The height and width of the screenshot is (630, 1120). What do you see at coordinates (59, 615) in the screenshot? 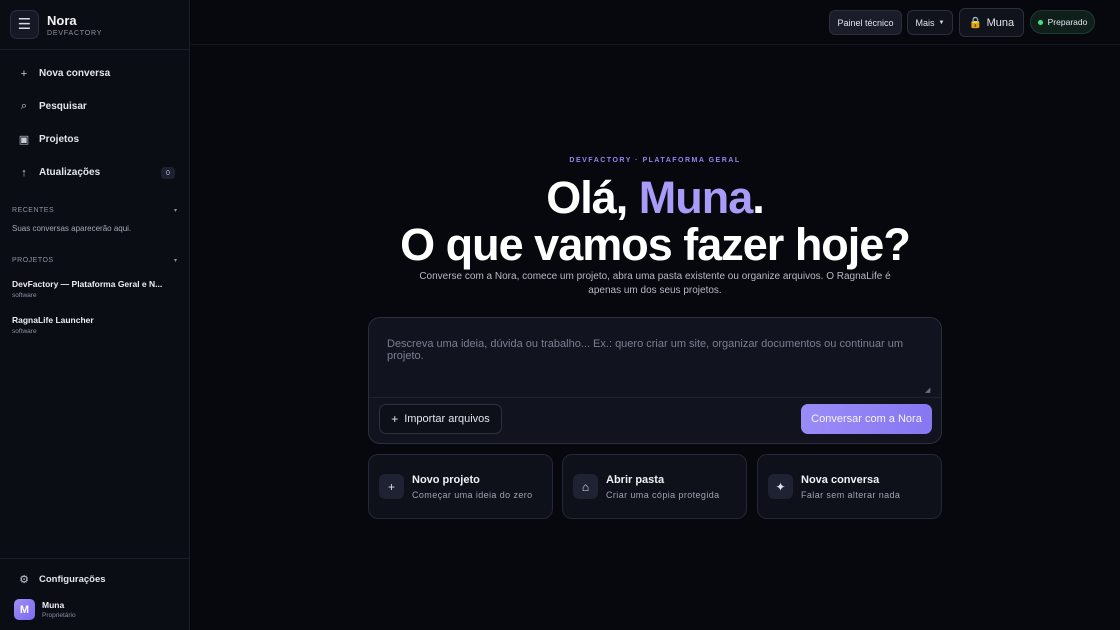
I see `user-role: Proprietário` at bounding box center [59, 615].